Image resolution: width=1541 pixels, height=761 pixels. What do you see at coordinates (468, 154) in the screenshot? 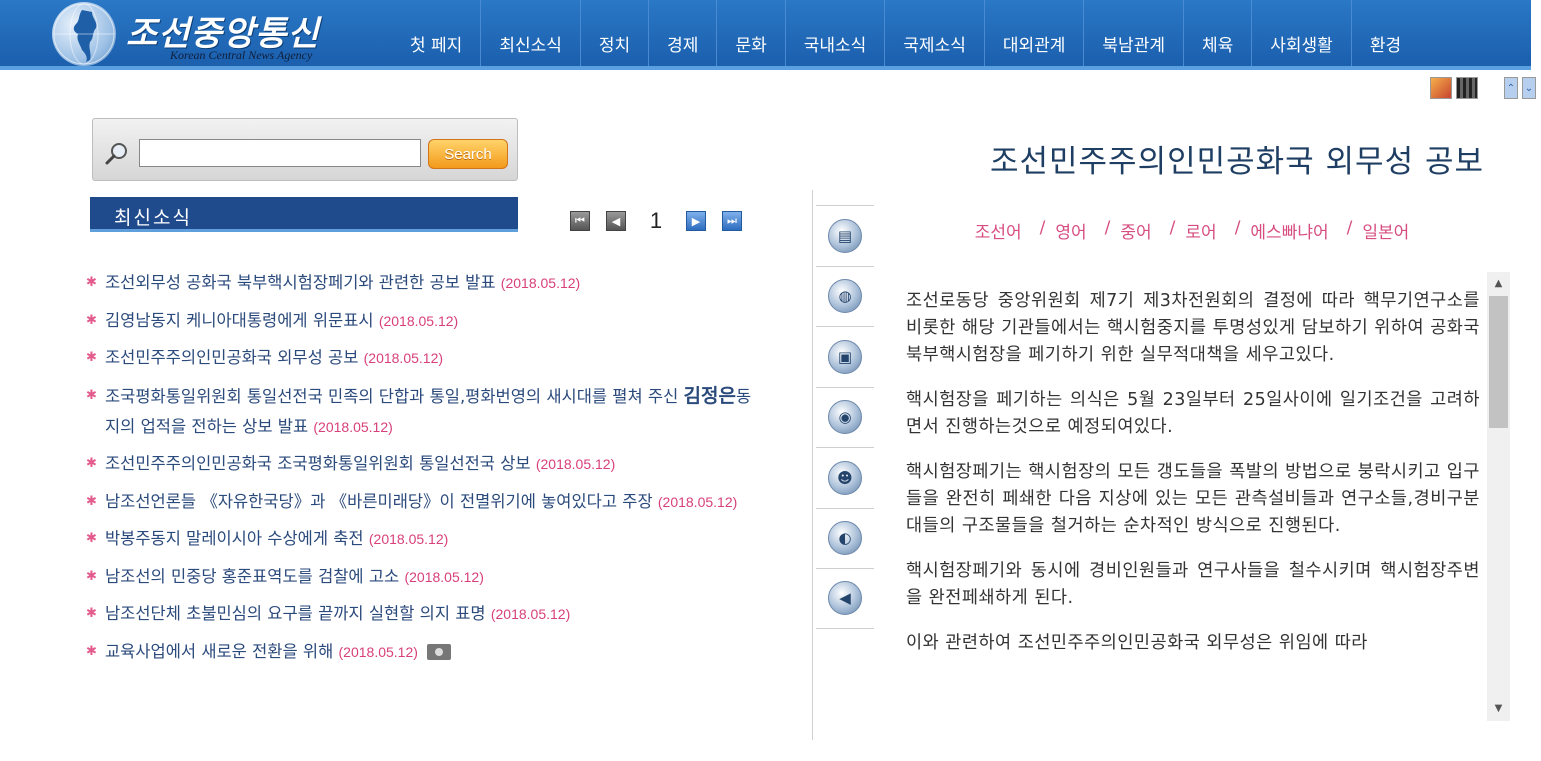
I see `search-button: Search` at bounding box center [468, 154].